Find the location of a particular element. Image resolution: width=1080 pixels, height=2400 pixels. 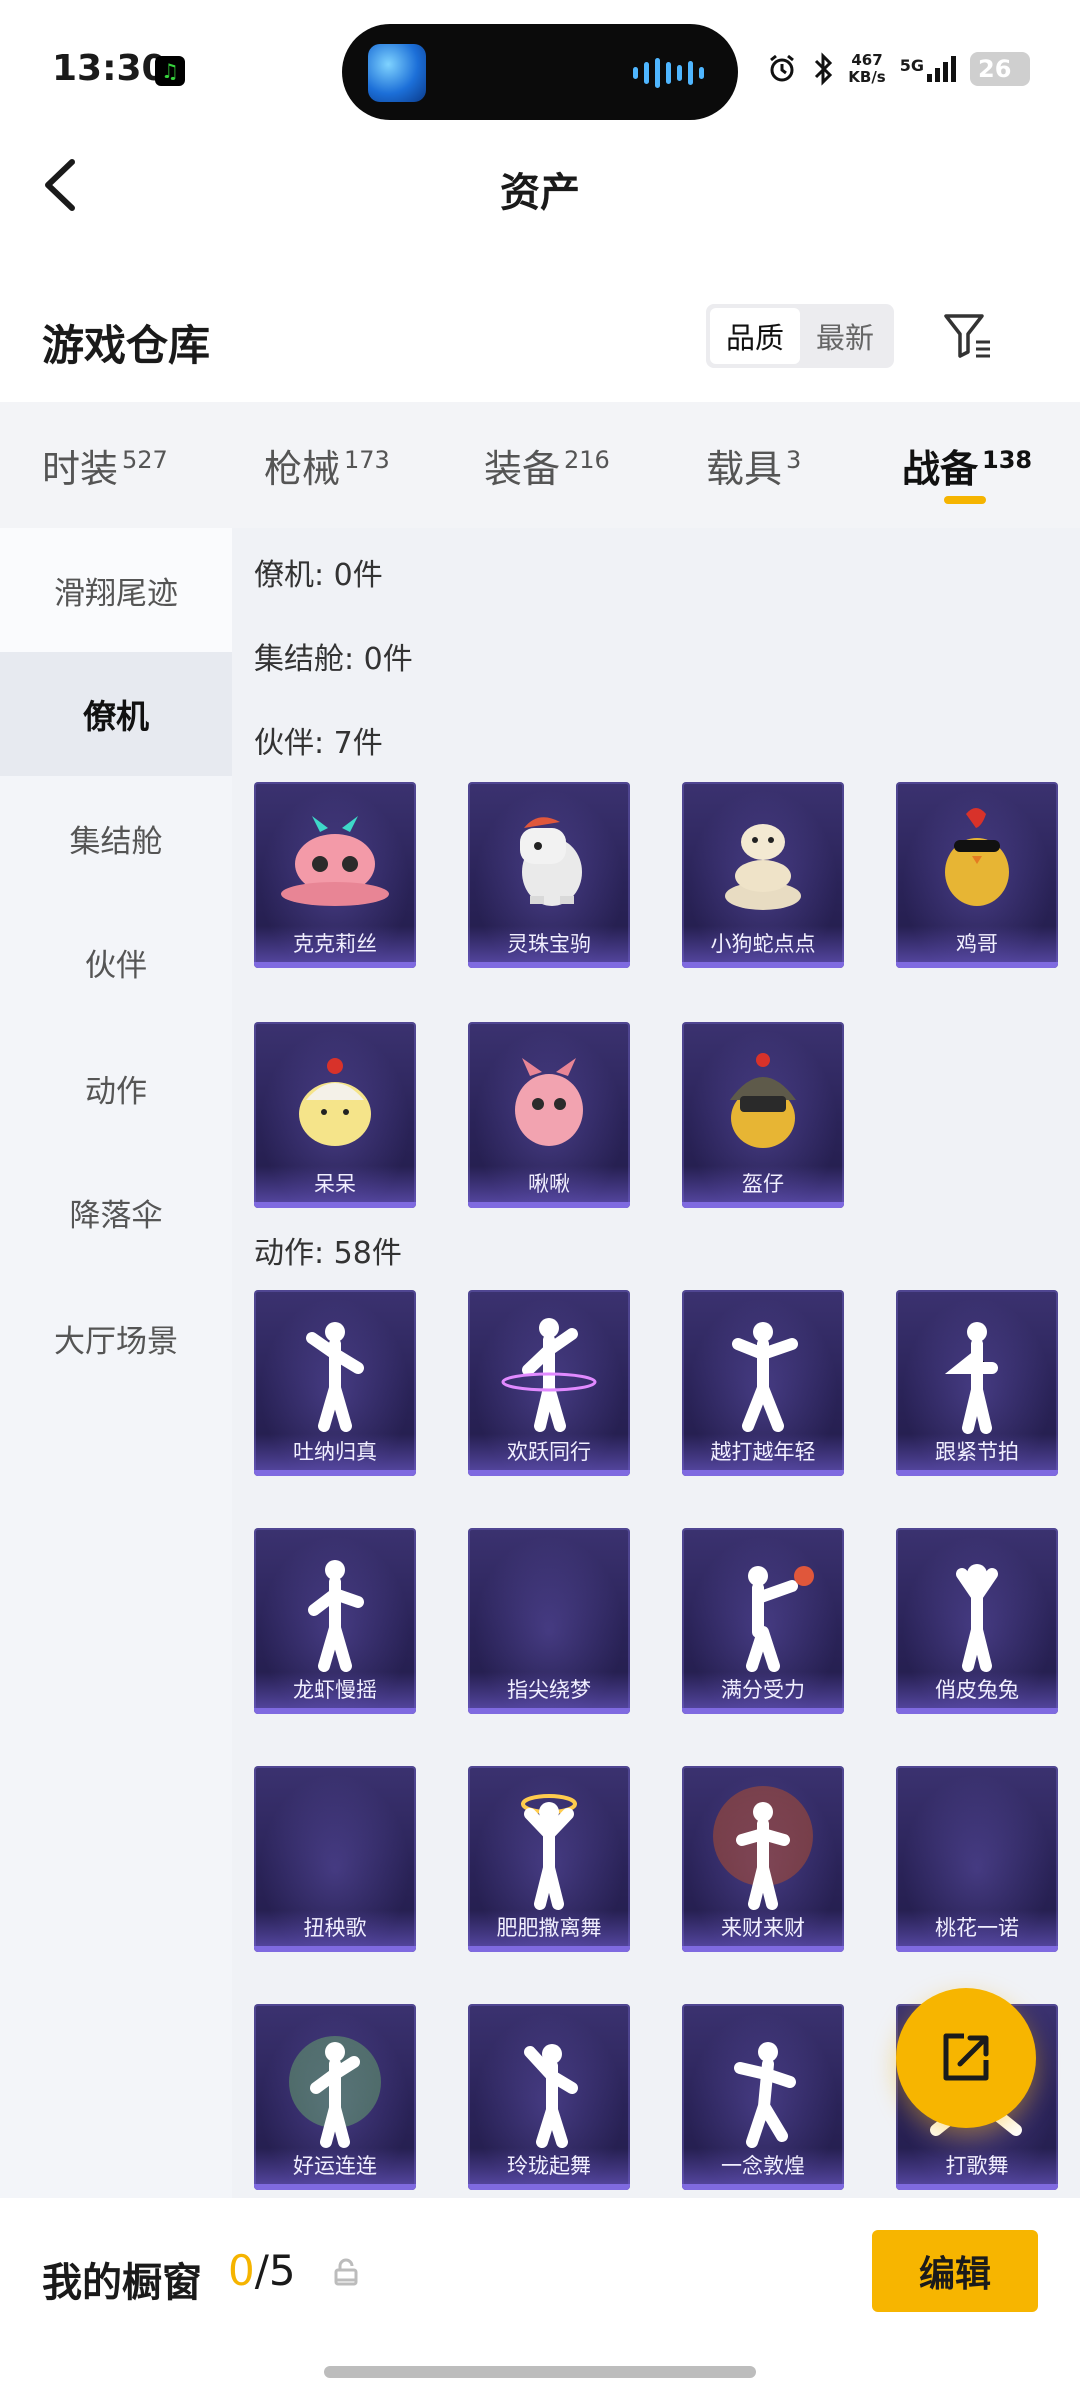

tab-label: 载具 is located at coordinates (744, 469).